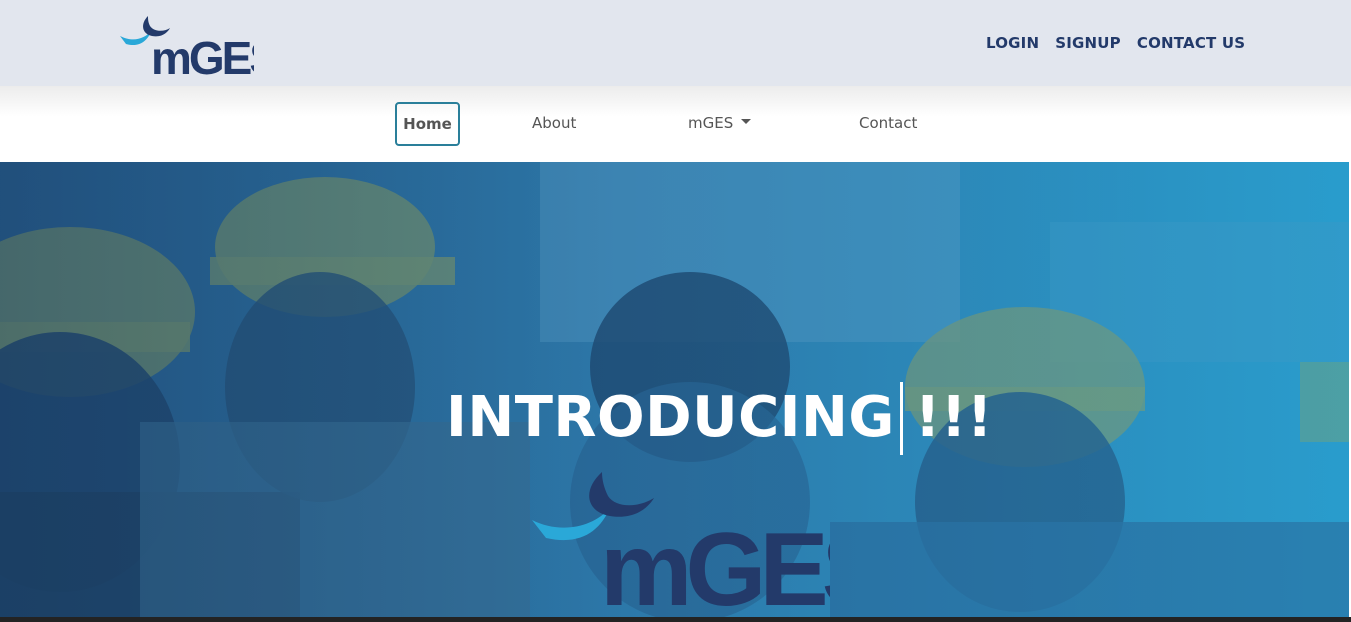 The width and height of the screenshot is (1351, 622). Describe the element at coordinates (711, 123) in the screenshot. I see `nav-mges-label: mGES` at that location.